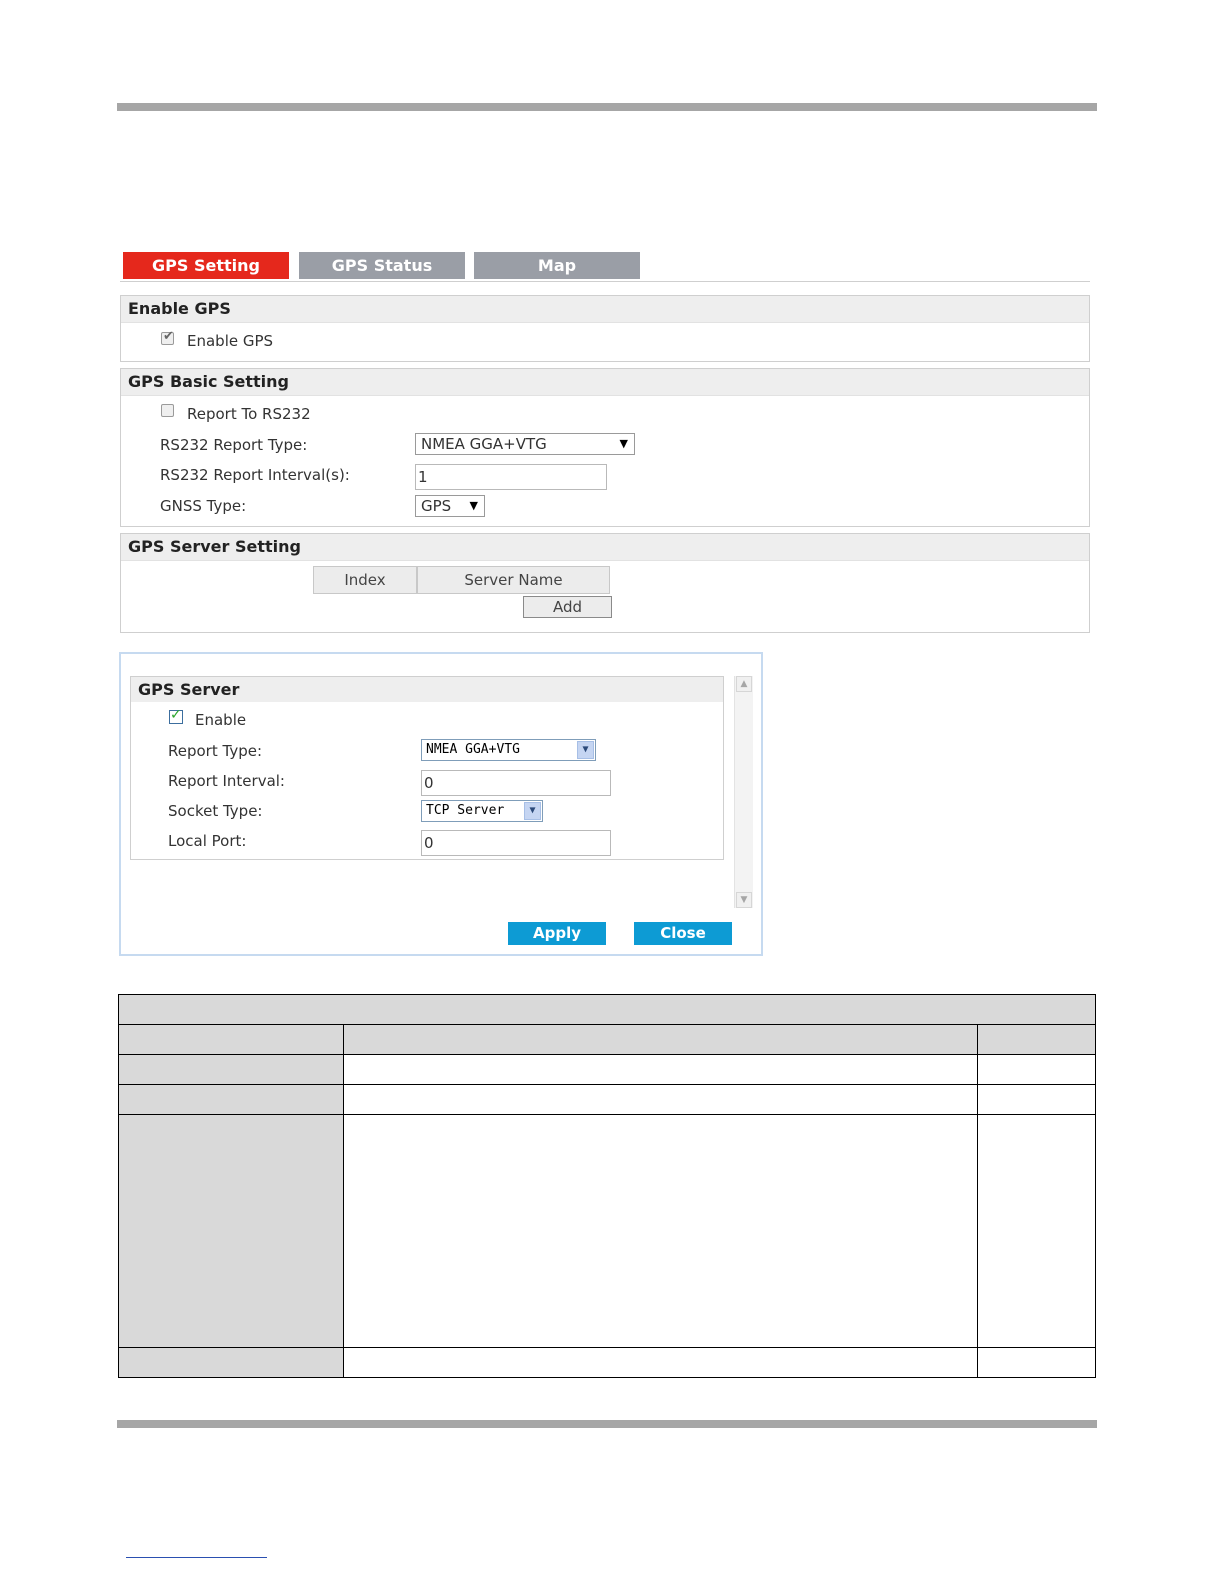 This screenshot has width=1224, height=1584. I want to click on enable-gps-checkbox: ✔, so click(167, 337).